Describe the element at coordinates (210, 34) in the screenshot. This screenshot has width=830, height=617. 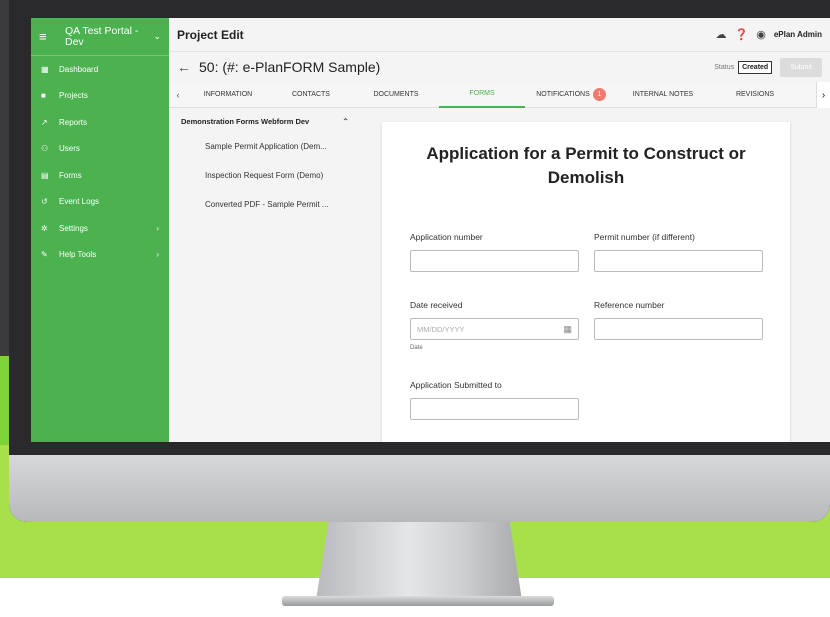
I see `page-title: Project Edit` at that location.